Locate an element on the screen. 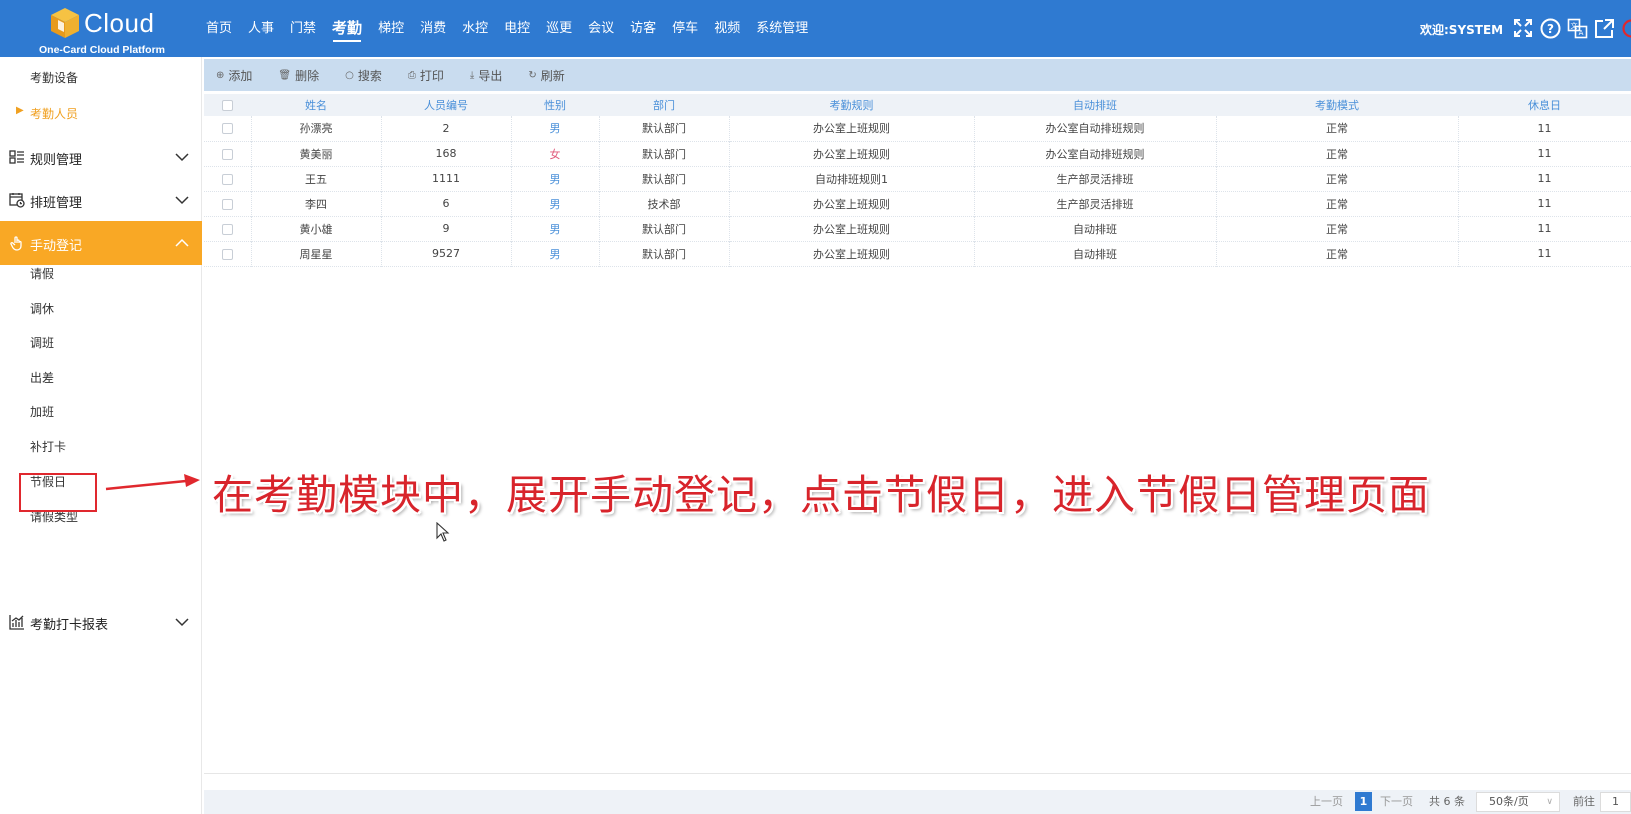 This screenshot has height=814, width=1631. cube-logo-icon is located at coordinates (65, 23).